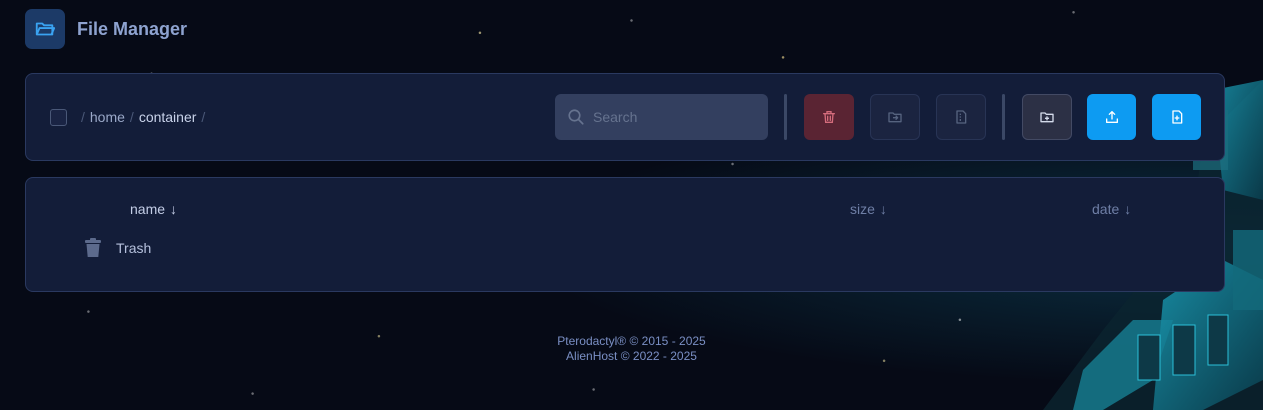  I want to click on list-item: Trash, so click(117, 248).